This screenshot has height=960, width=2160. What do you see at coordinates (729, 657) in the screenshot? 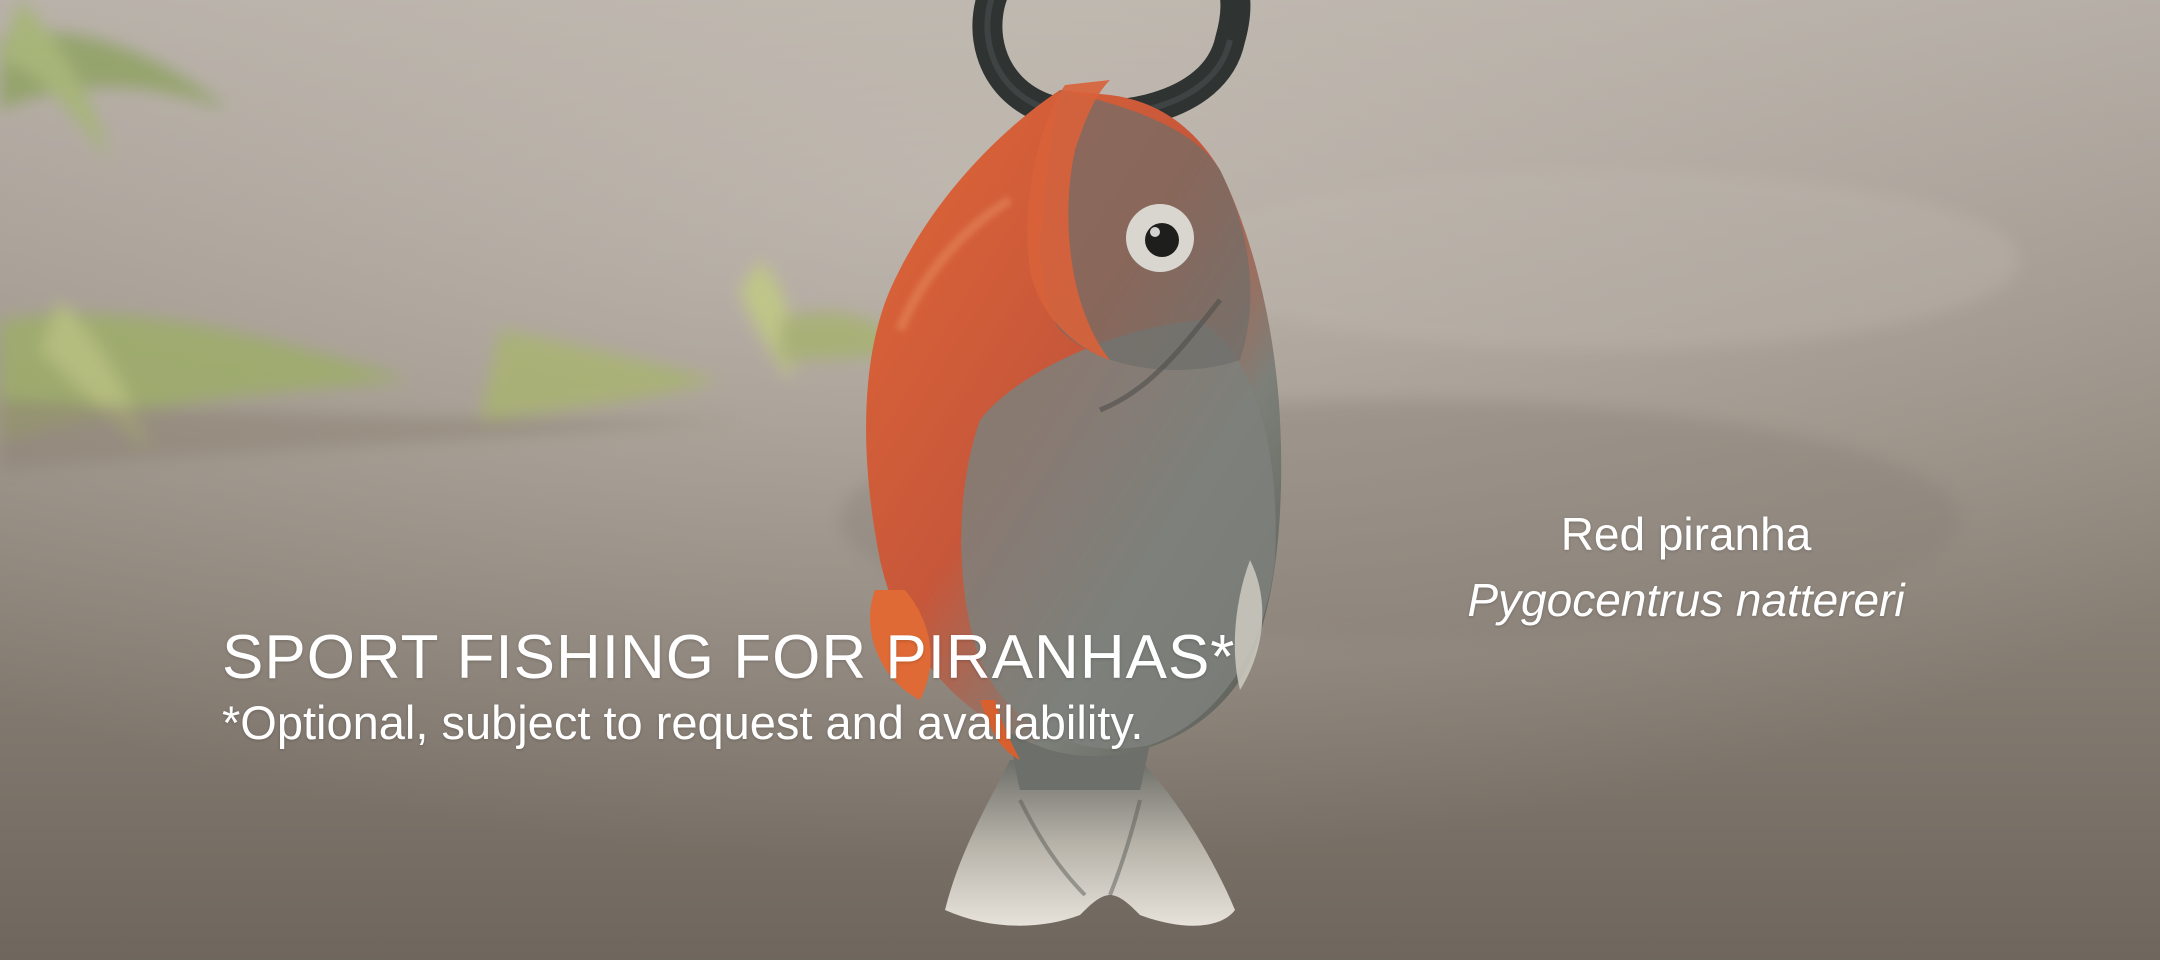
I see `headline: SPORT FISHING FOR PIRANHAS*` at bounding box center [729, 657].